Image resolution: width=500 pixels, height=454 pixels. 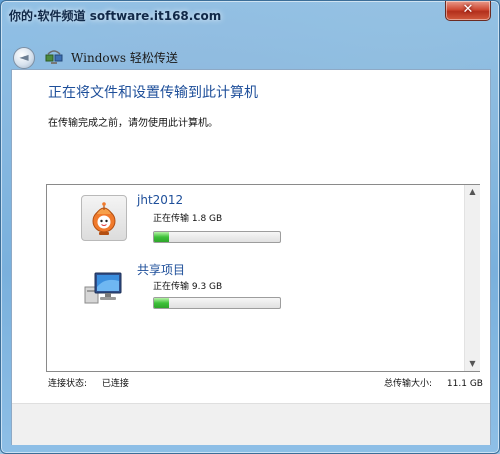 What do you see at coordinates (153, 93) in the screenshot?
I see `page-heading: 正在将文件和设置传输到此计算机` at bounding box center [153, 93].